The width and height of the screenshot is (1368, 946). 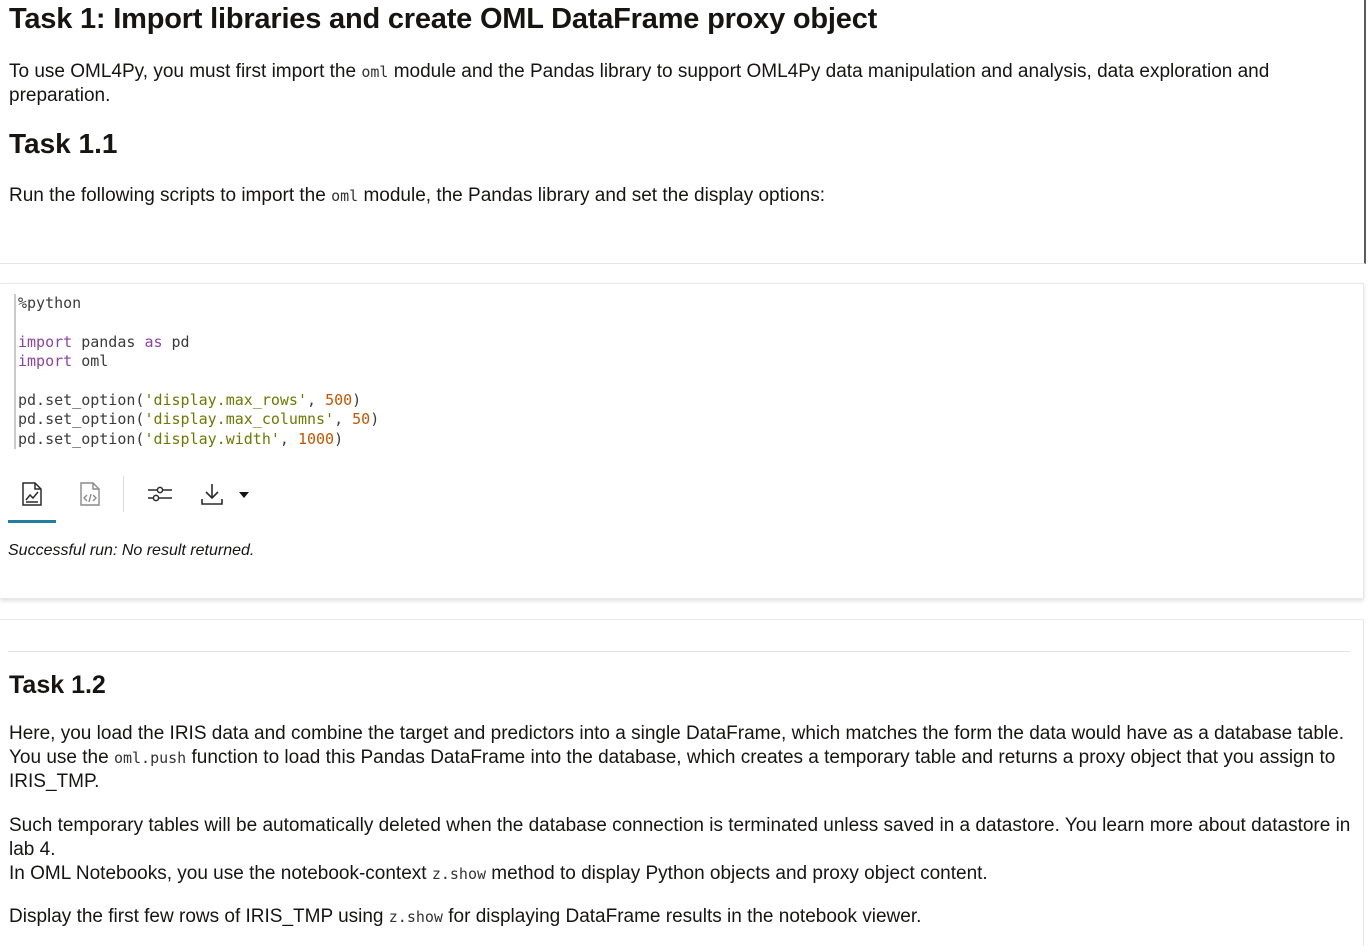 I want to click on run-status: Successful run: No result returned., so click(x=131, y=550).